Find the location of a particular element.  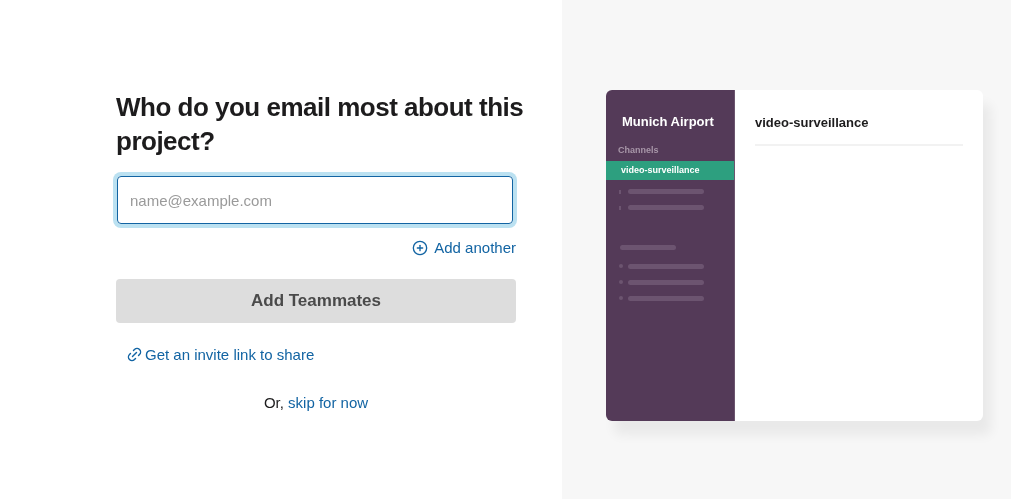

add-another-link: Add another is located at coordinates (464, 248).